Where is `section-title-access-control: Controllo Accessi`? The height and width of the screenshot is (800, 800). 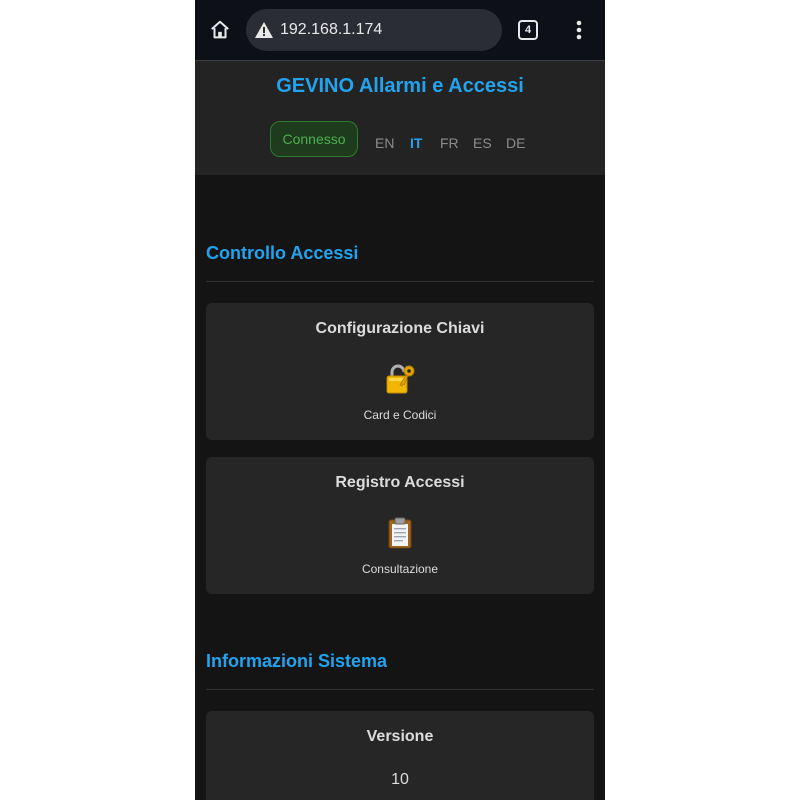
section-title-access-control: Controllo Accessi is located at coordinates (282, 253).